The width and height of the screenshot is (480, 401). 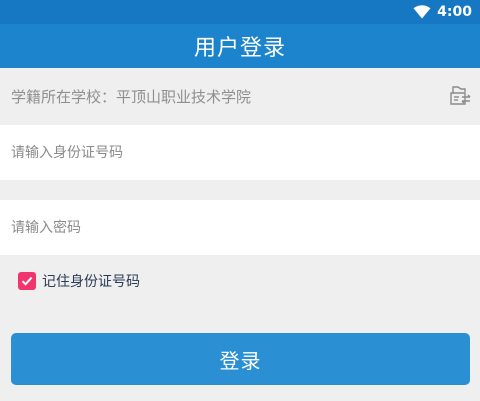 I want to click on page-title: 用户登录, so click(x=239, y=48).